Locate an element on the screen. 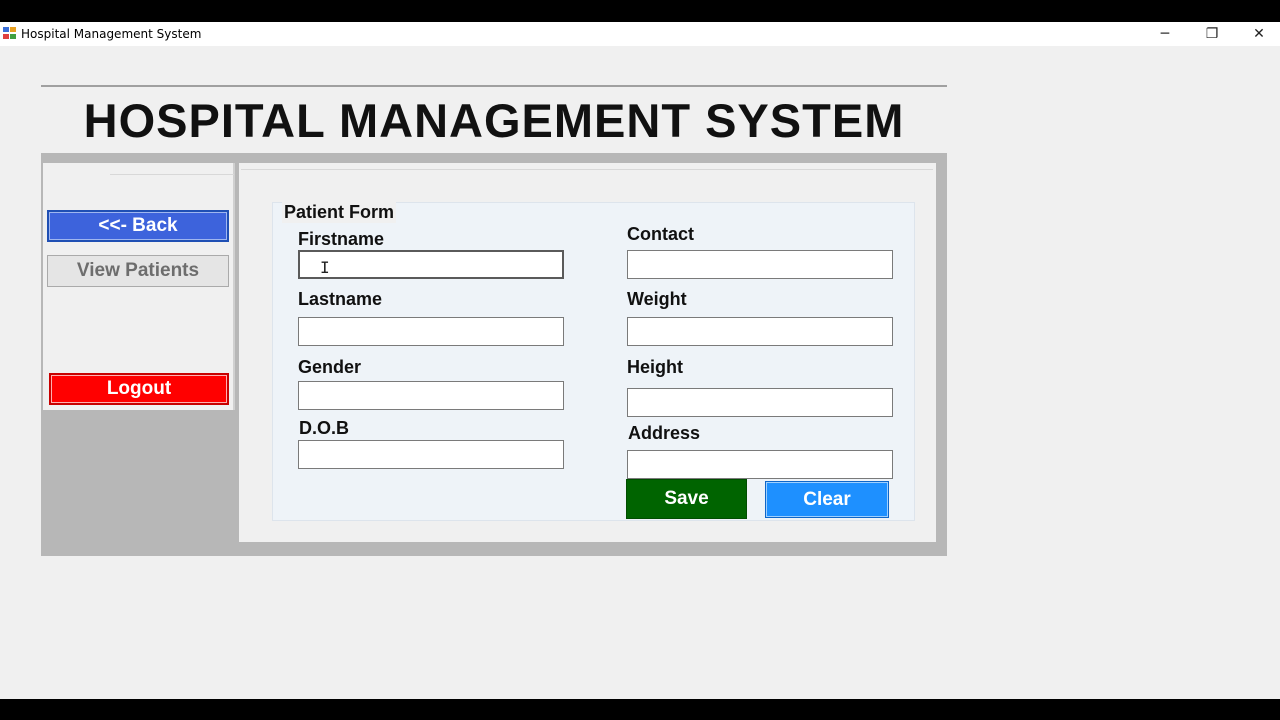 The width and height of the screenshot is (1280, 720). dob-label: D.O.B is located at coordinates (324, 428).